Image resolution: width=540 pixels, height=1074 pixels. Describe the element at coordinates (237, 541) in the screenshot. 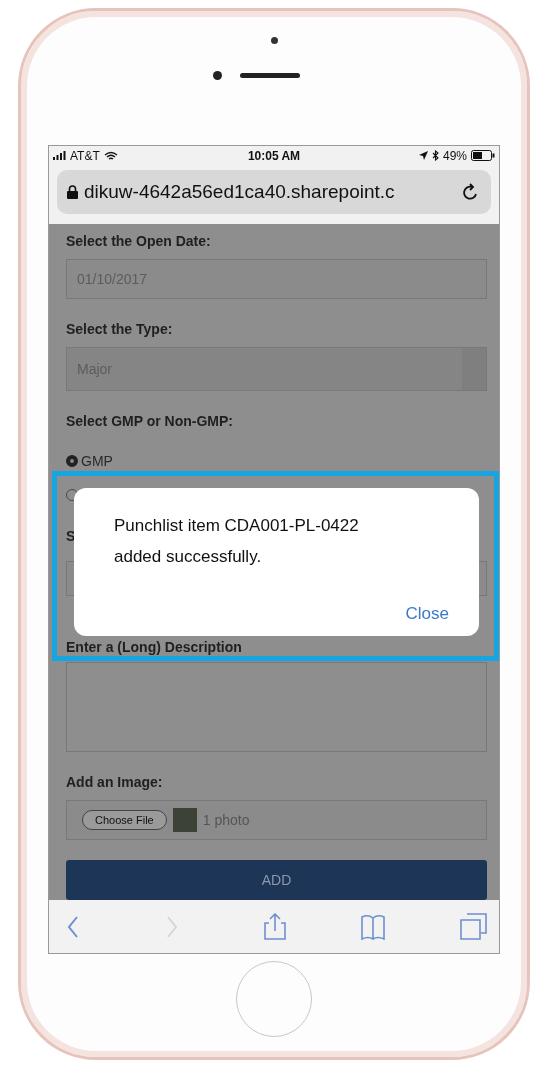

I see `alert-message: Punchlist item CDA001-PL-0422 added successfully.` at that location.